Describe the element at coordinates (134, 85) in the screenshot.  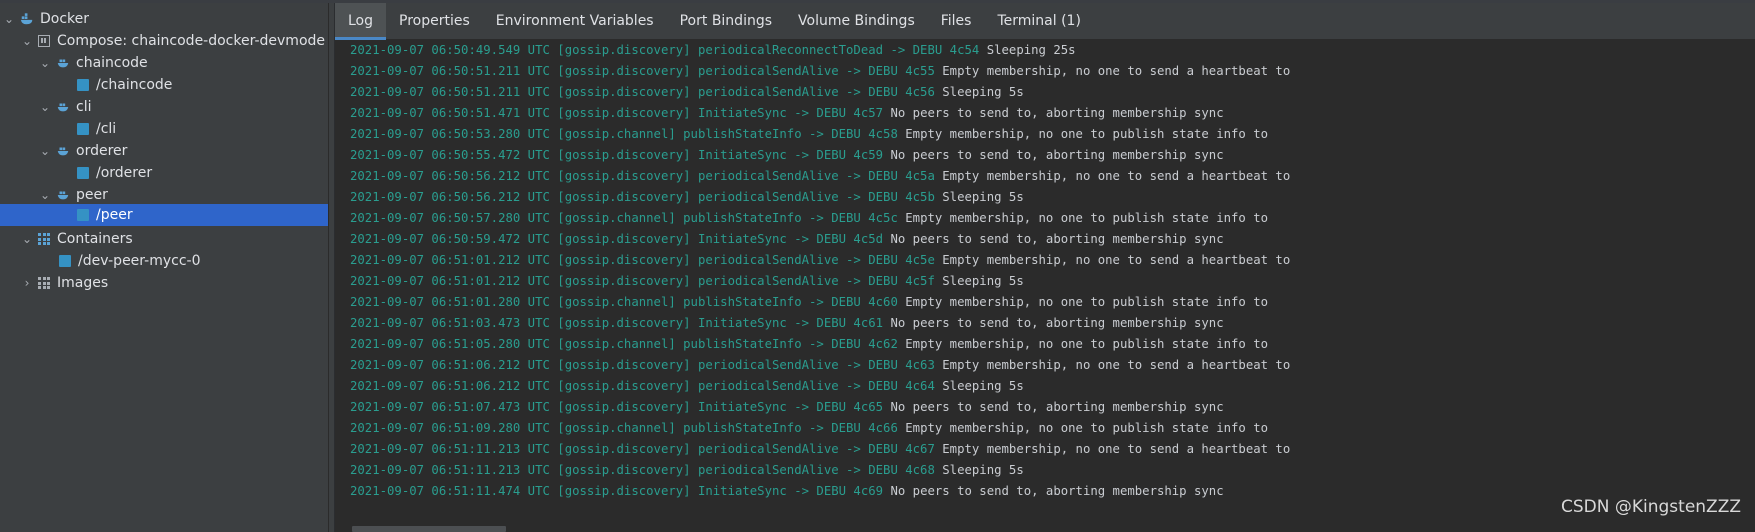
I see `tree-label-container: /chaincode` at that location.